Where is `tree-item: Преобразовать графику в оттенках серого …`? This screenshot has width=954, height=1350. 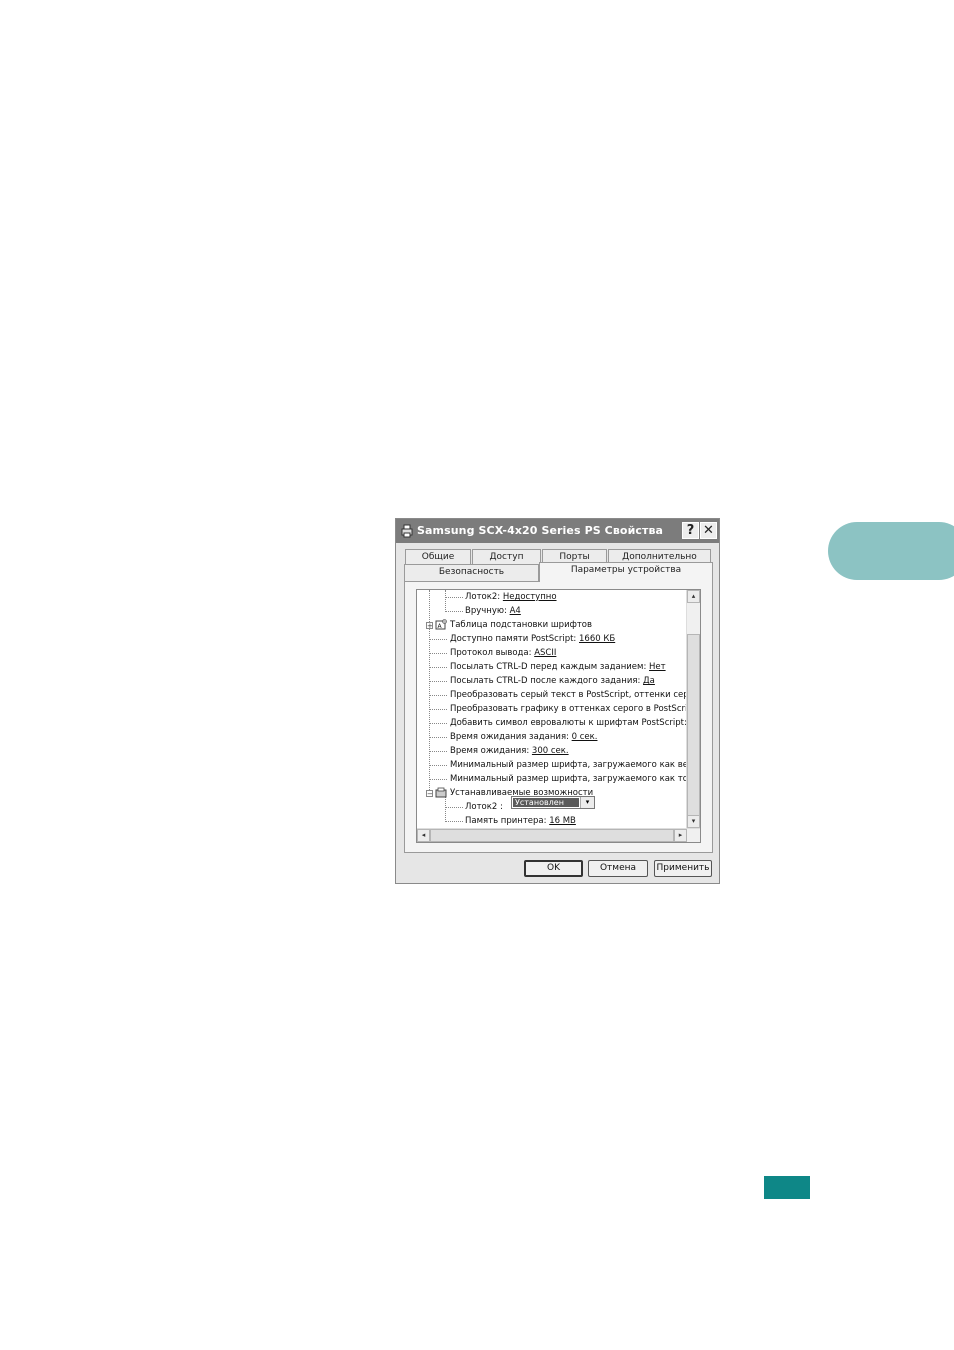
tree-item: Преобразовать графику в оттенках серого … is located at coordinates (575, 709).